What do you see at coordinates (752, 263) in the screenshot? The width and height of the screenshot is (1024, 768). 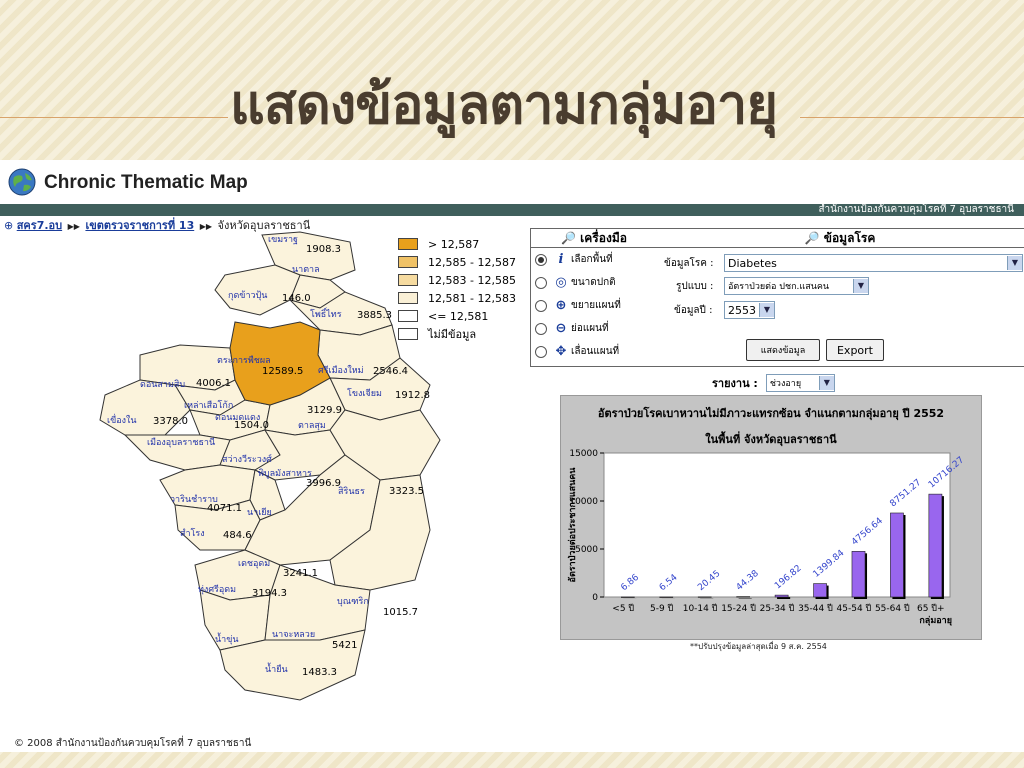 I see `disease-value: Diabetes` at bounding box center [752, 263].